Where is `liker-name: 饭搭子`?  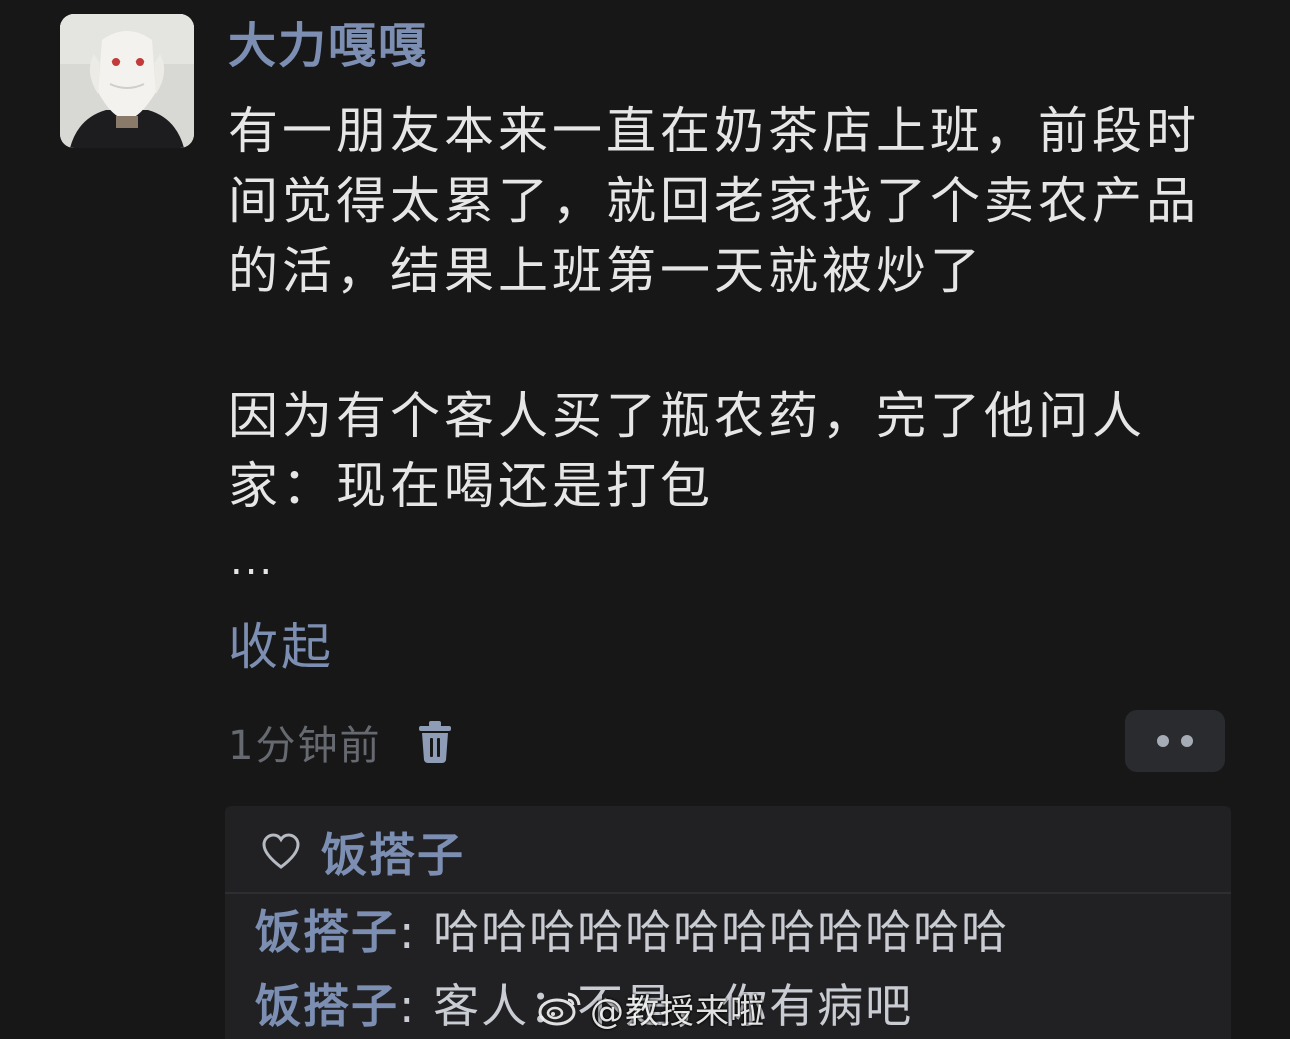 liker-name: 饭搭子 is located at coordinates (393, 852).